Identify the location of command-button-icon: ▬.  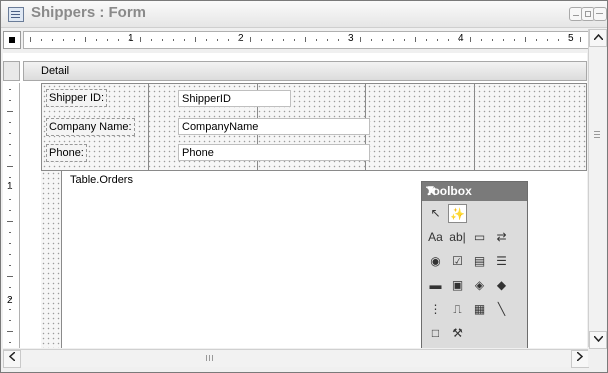
(435, 285).